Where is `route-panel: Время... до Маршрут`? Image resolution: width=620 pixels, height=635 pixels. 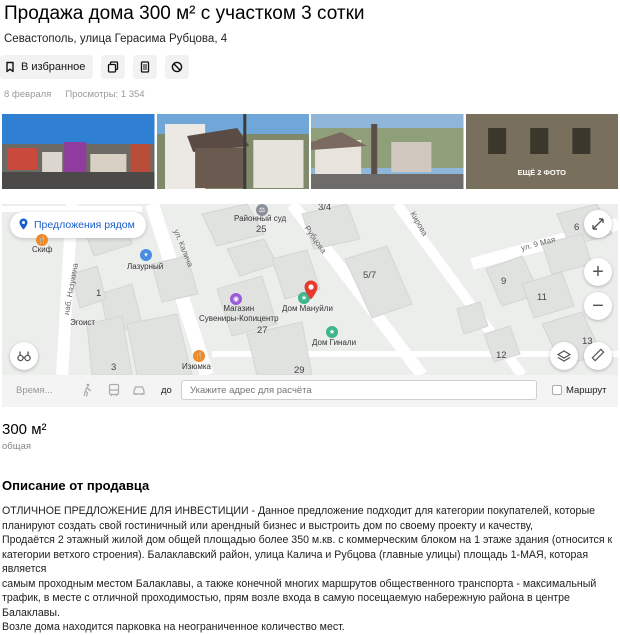 route-panel: Время... до Маршрут is located at coordinates (310, 391).